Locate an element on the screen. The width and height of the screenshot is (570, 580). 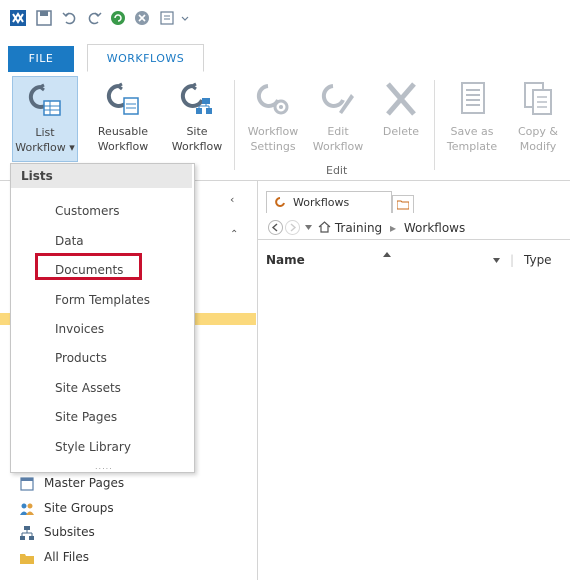
save-as-template-icon is located at coordinates (473, 98).